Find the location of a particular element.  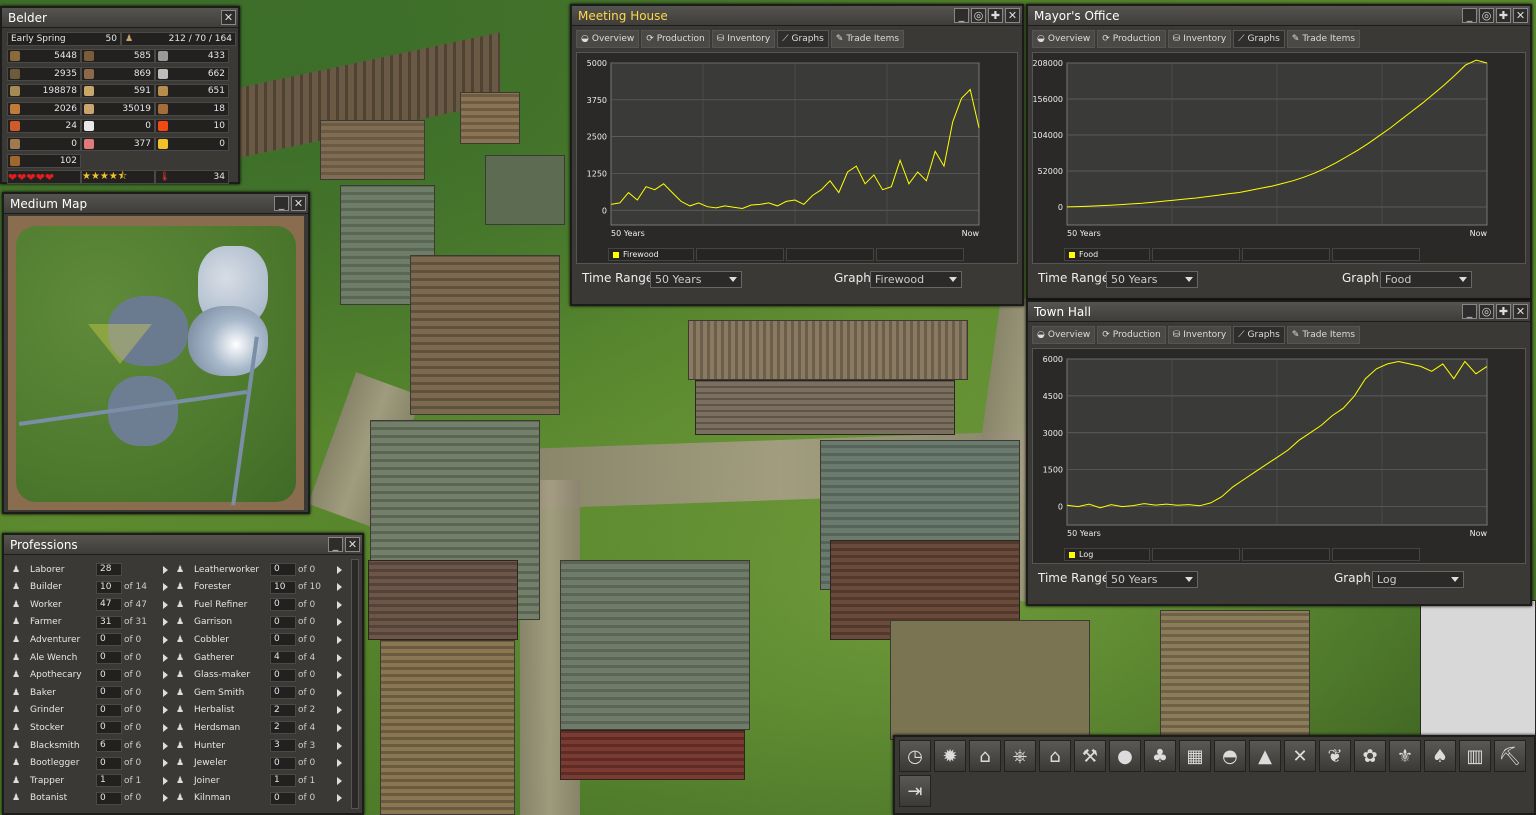

exit-button: ⇥ is located at coordinates (915, 791).